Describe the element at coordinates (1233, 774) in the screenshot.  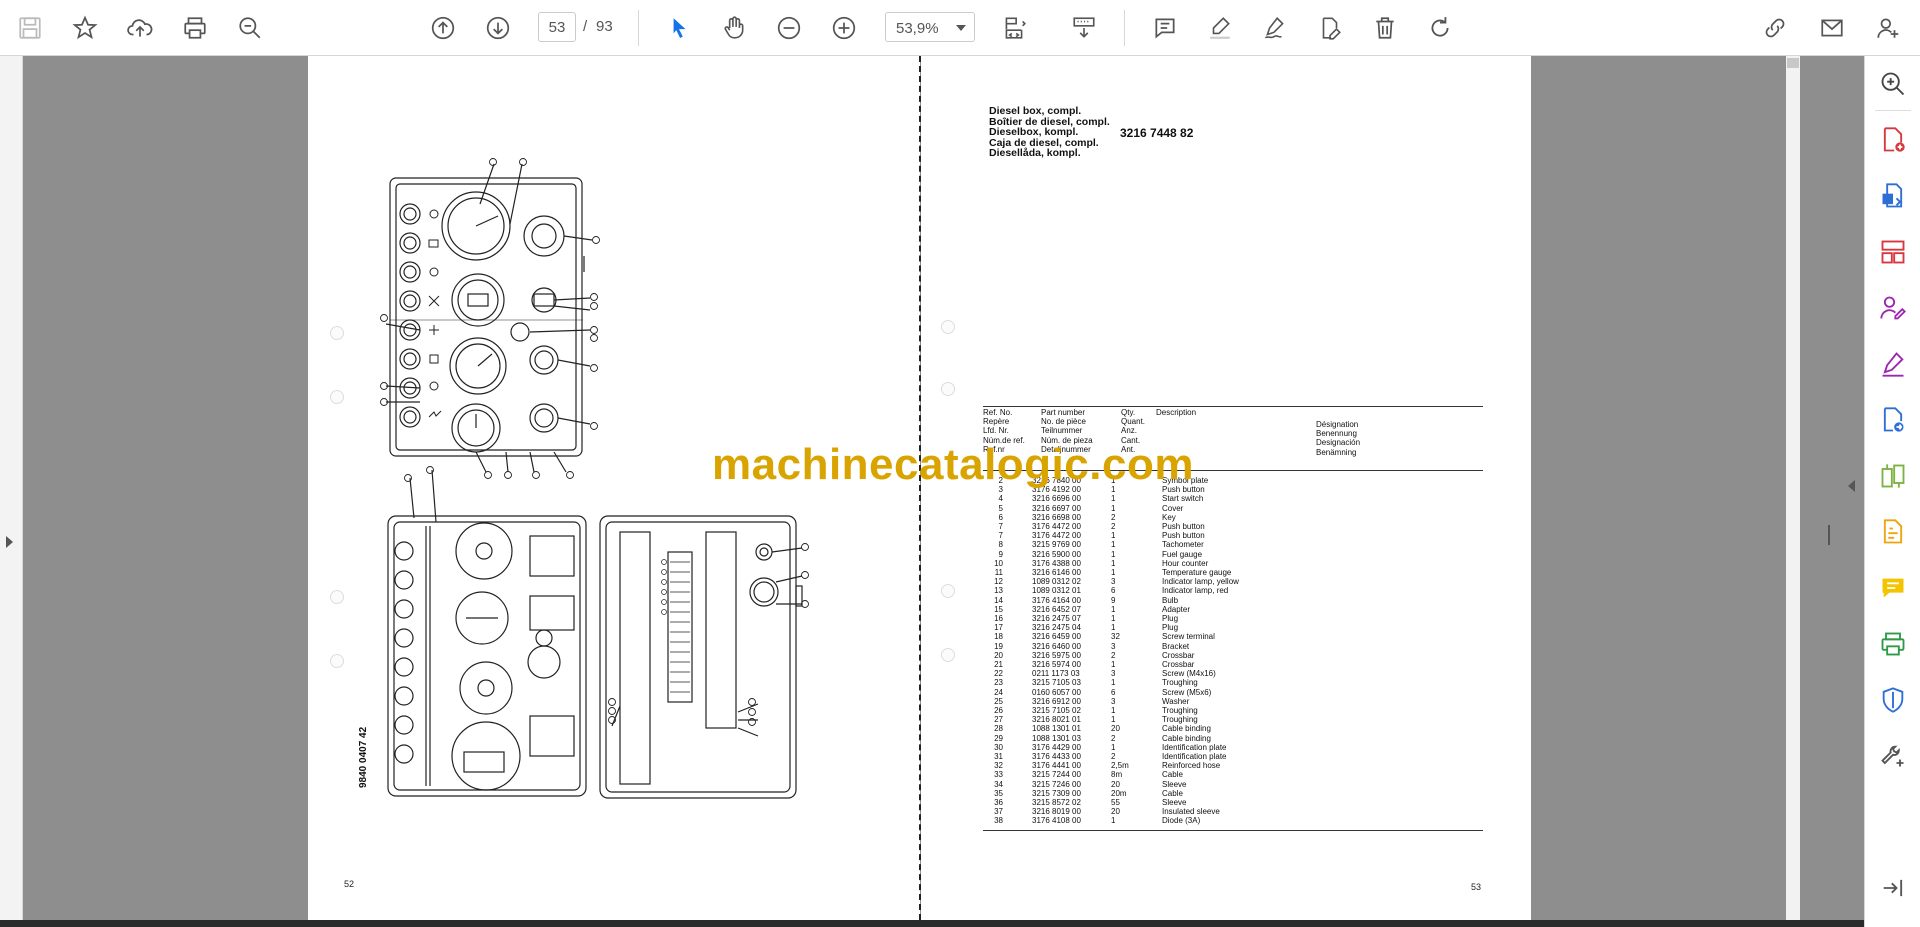
I see `table-row: 33 3215 7244 00 8m Cable` at that location.